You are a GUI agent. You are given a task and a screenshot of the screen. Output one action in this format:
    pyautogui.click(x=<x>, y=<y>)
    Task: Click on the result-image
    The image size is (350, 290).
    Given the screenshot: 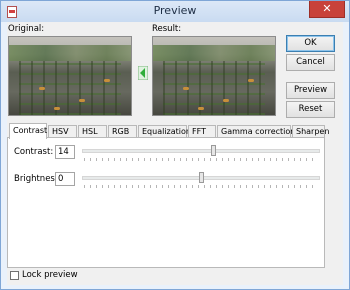 What is the action you would take?
    pyautogui.click(x=214, y=76)
    